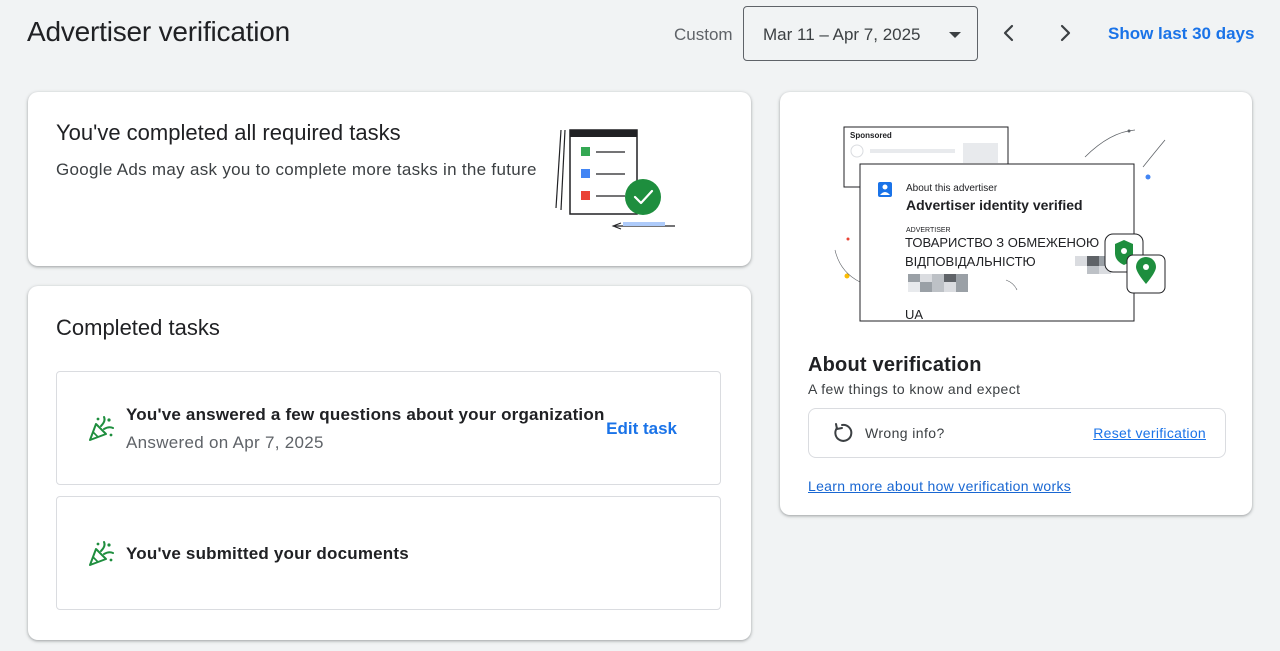 The image size is (1280, 651). I want to click on advertiser-name-line2: ВІДПОВІДАЛЬНІСТЮ, so click(970, 261).